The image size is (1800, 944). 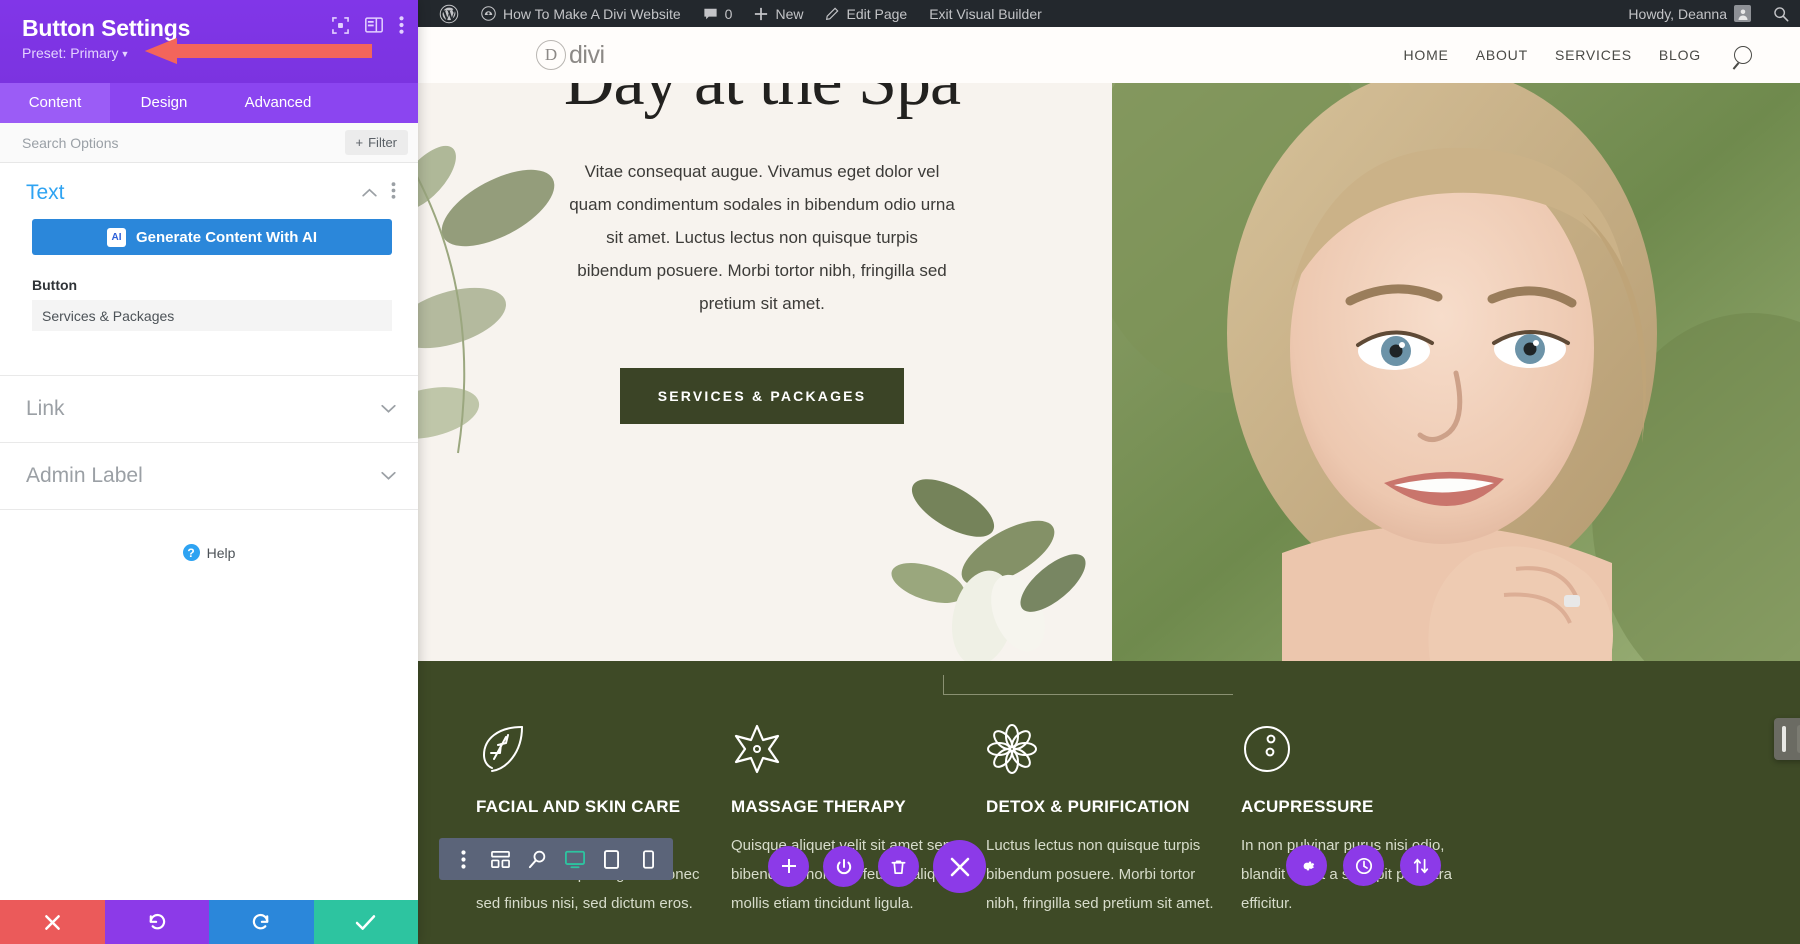 I want to click on zoom-icon, so click(x=537, y=859).